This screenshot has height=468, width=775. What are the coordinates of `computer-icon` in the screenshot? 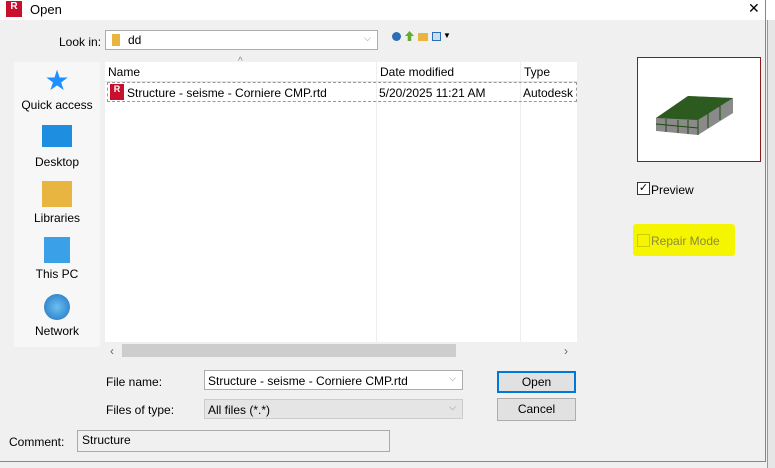 It's located at (57, 250).